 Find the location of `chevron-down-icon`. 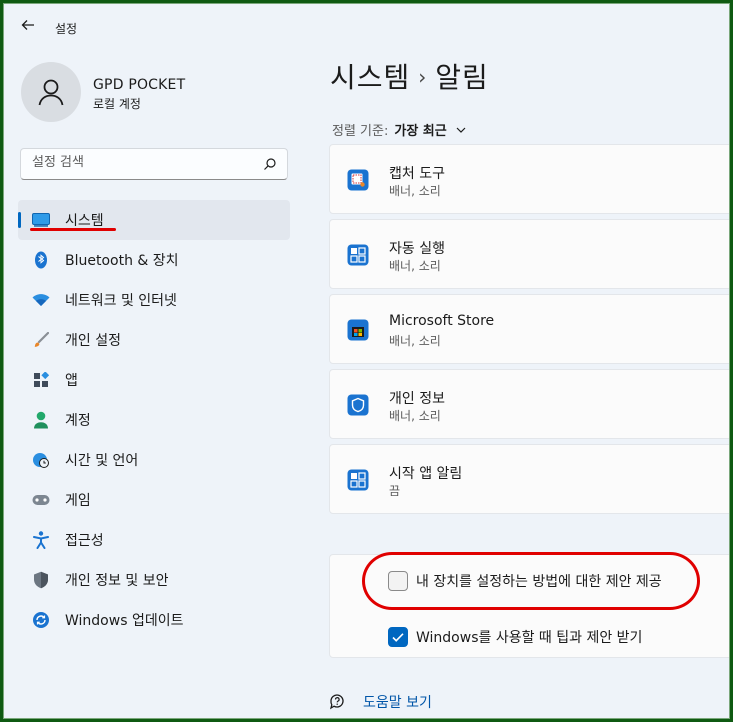

chevron-down-icon is located at coordinates (461, 130).